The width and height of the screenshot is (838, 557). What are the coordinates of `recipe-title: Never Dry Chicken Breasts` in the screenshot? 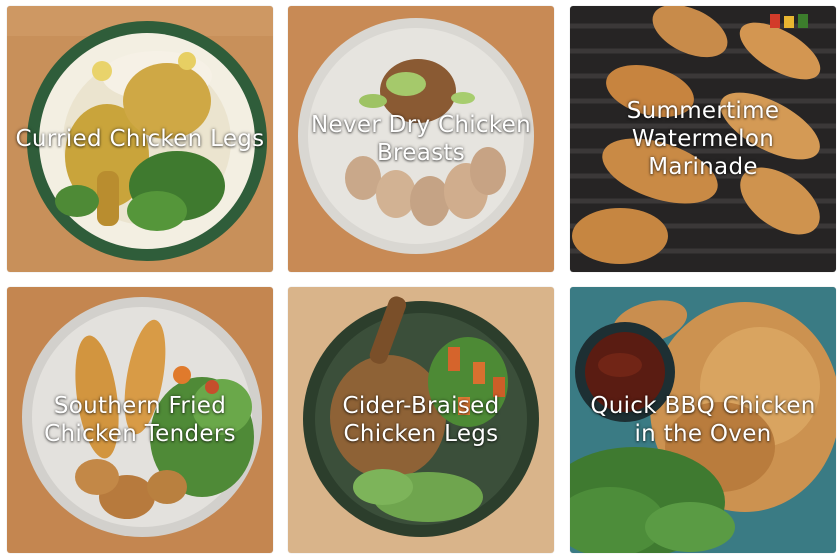 It's located at (421, 139).